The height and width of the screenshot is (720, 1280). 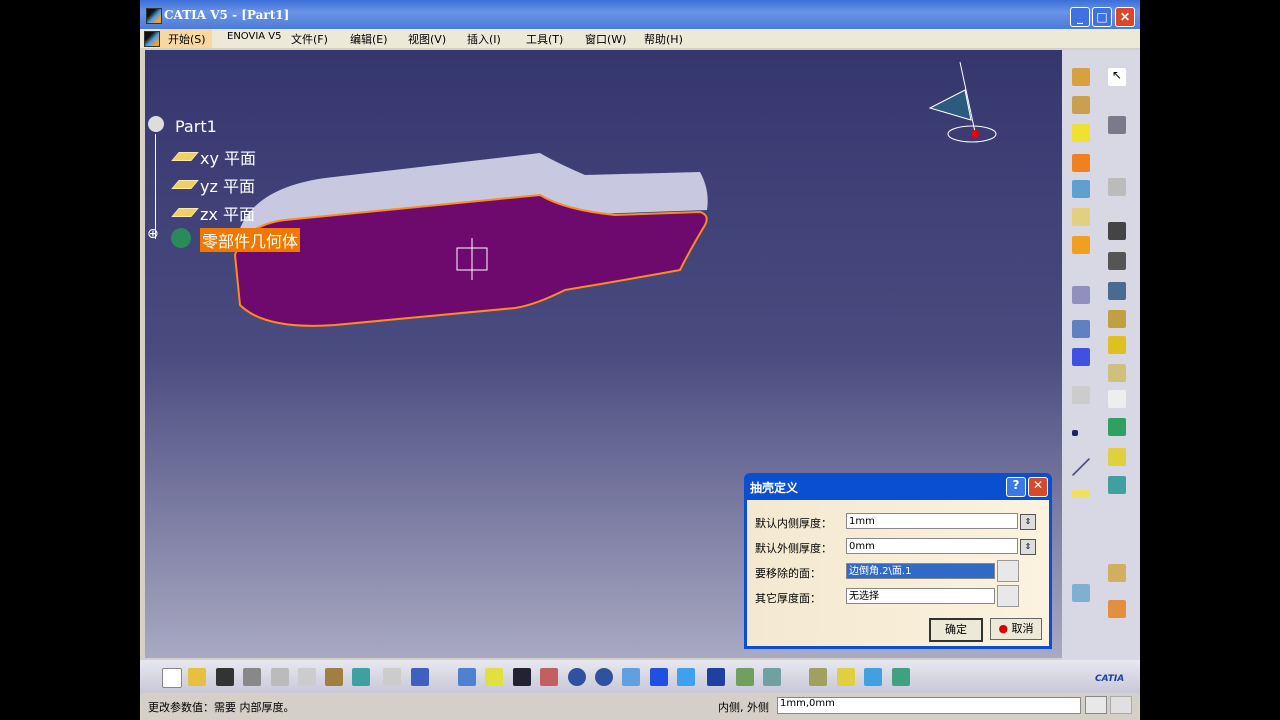 What do you see at coordinates (172, 678) in the screenshot?
I see `new-icon` at bounding box center [172, 678].